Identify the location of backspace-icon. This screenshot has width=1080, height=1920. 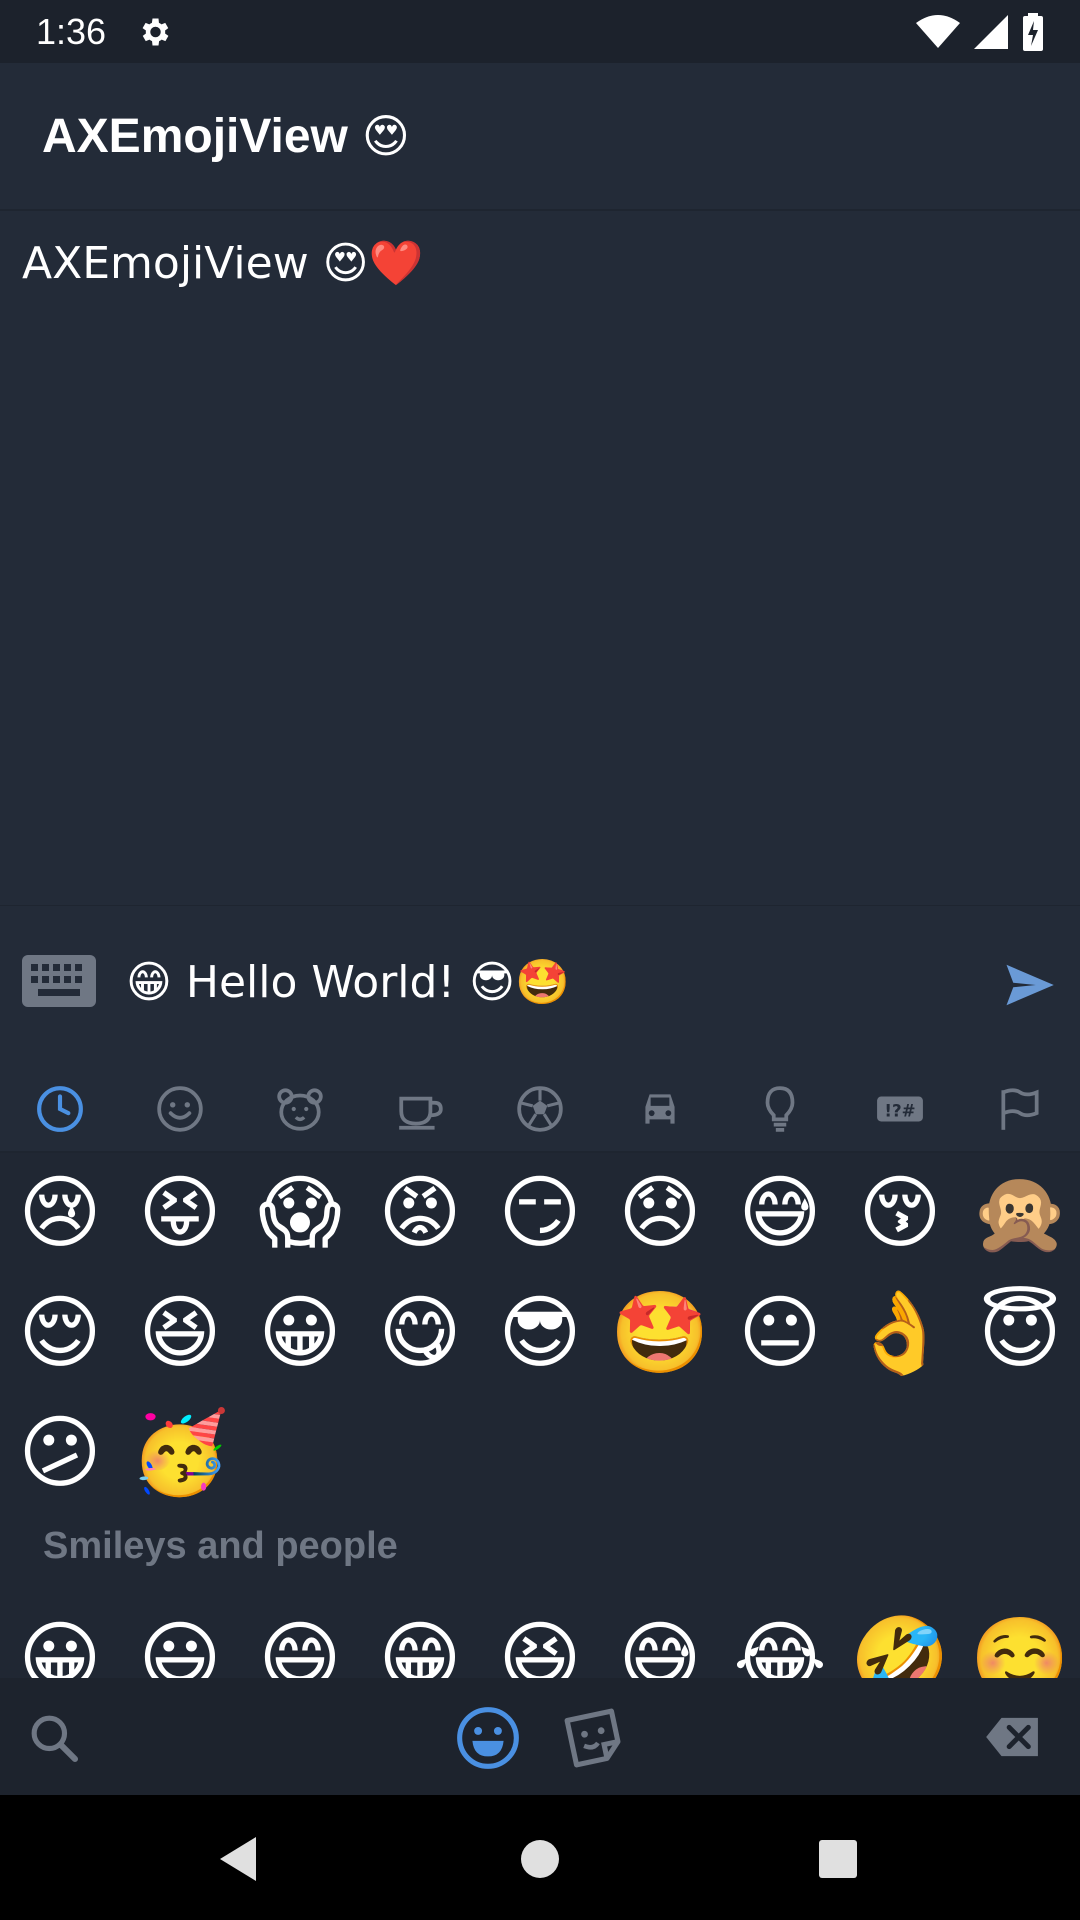
(1013, 1737).